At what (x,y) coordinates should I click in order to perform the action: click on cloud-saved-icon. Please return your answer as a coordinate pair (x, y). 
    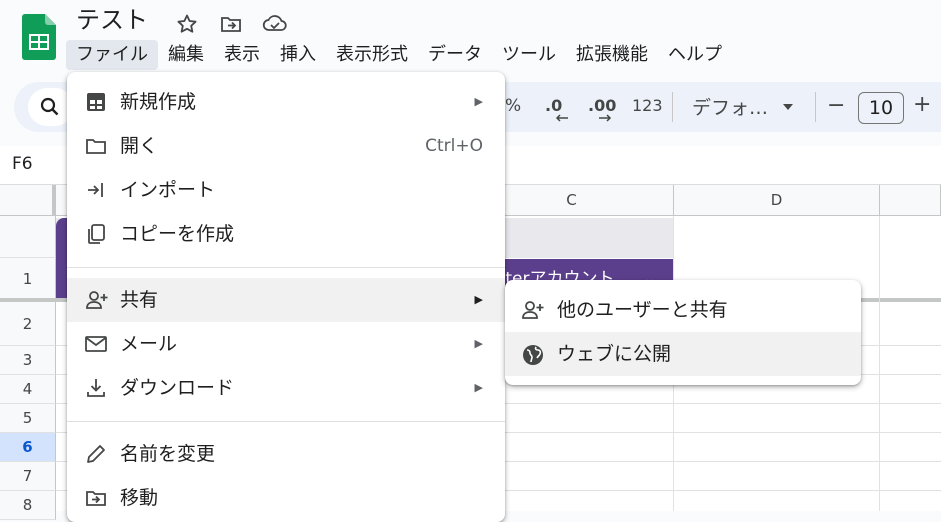
    Looking at the image, I should click on (274, 24).